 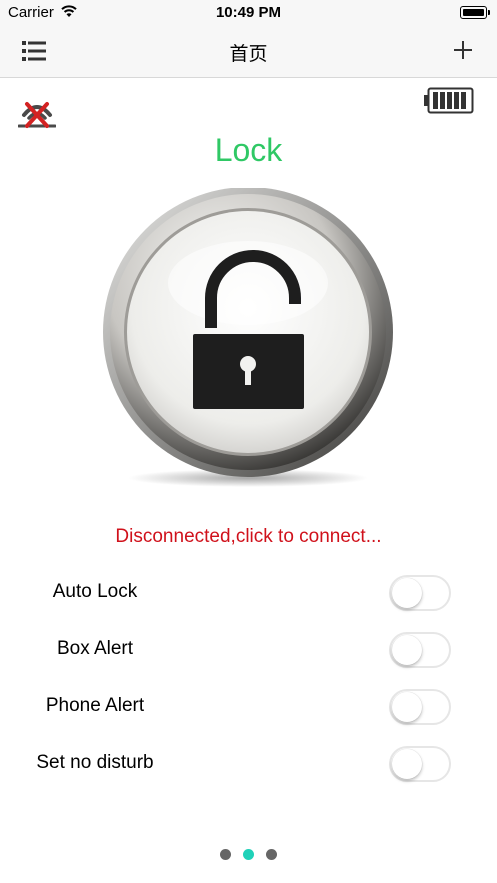 I want to click on setting-row-phone-alert: Phone Alert, so click(x=248, y=707).